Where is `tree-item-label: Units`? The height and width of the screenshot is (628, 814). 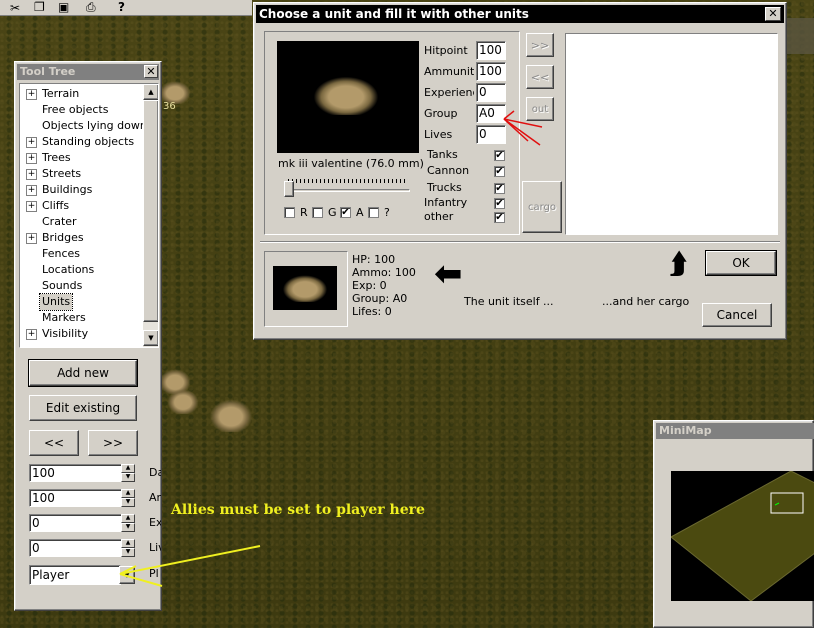 tree-item-label: Units is located at coordinates (56, 302).